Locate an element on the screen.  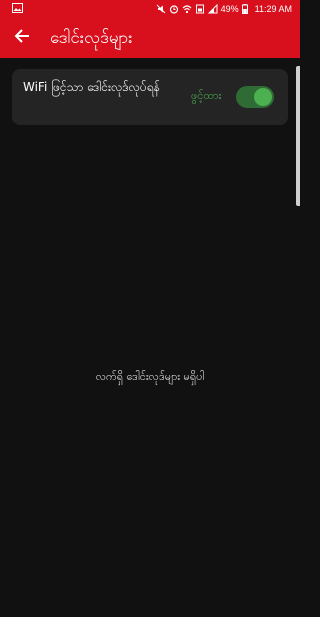
mute-icon is located at coordinates (161, 9).